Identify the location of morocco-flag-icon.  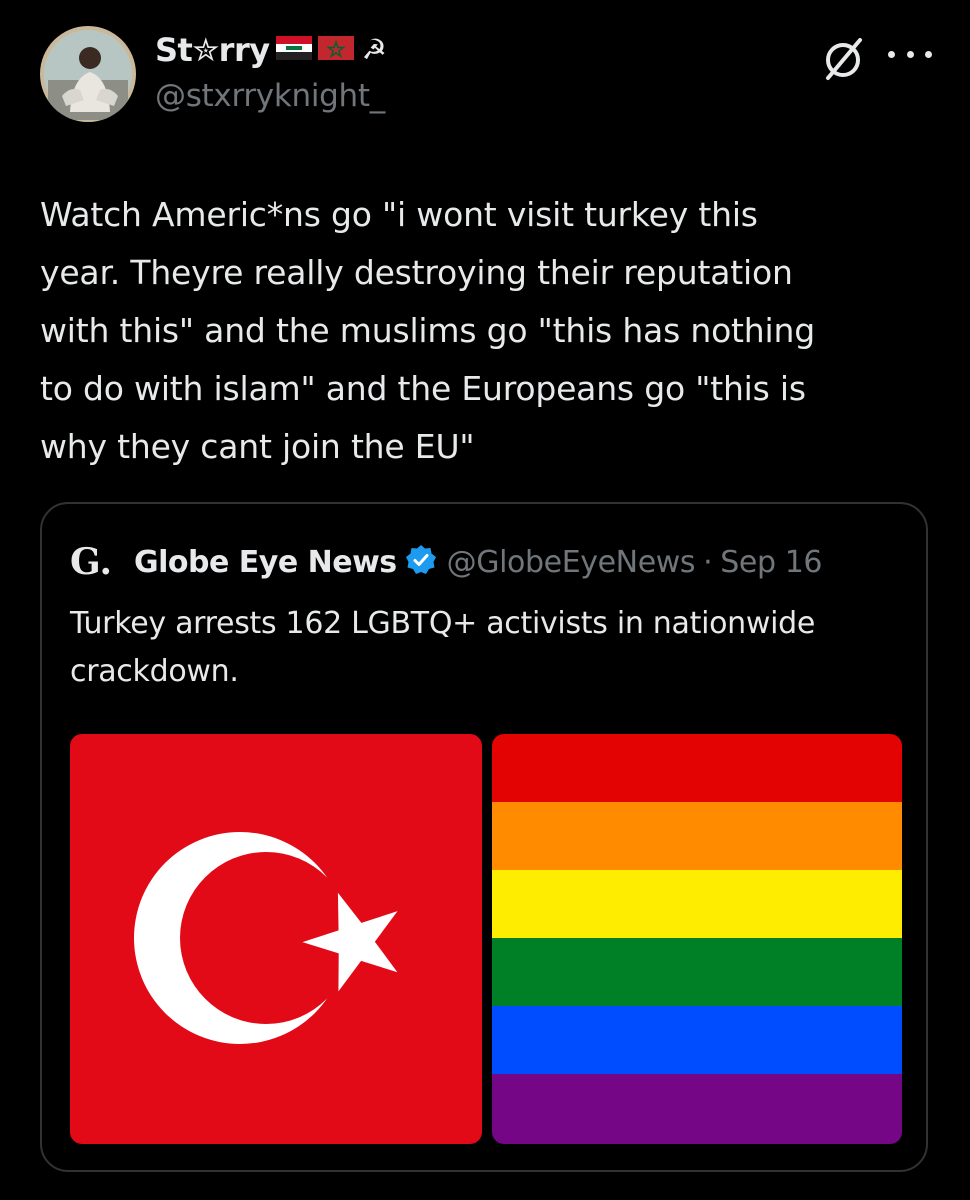
(335, 50).